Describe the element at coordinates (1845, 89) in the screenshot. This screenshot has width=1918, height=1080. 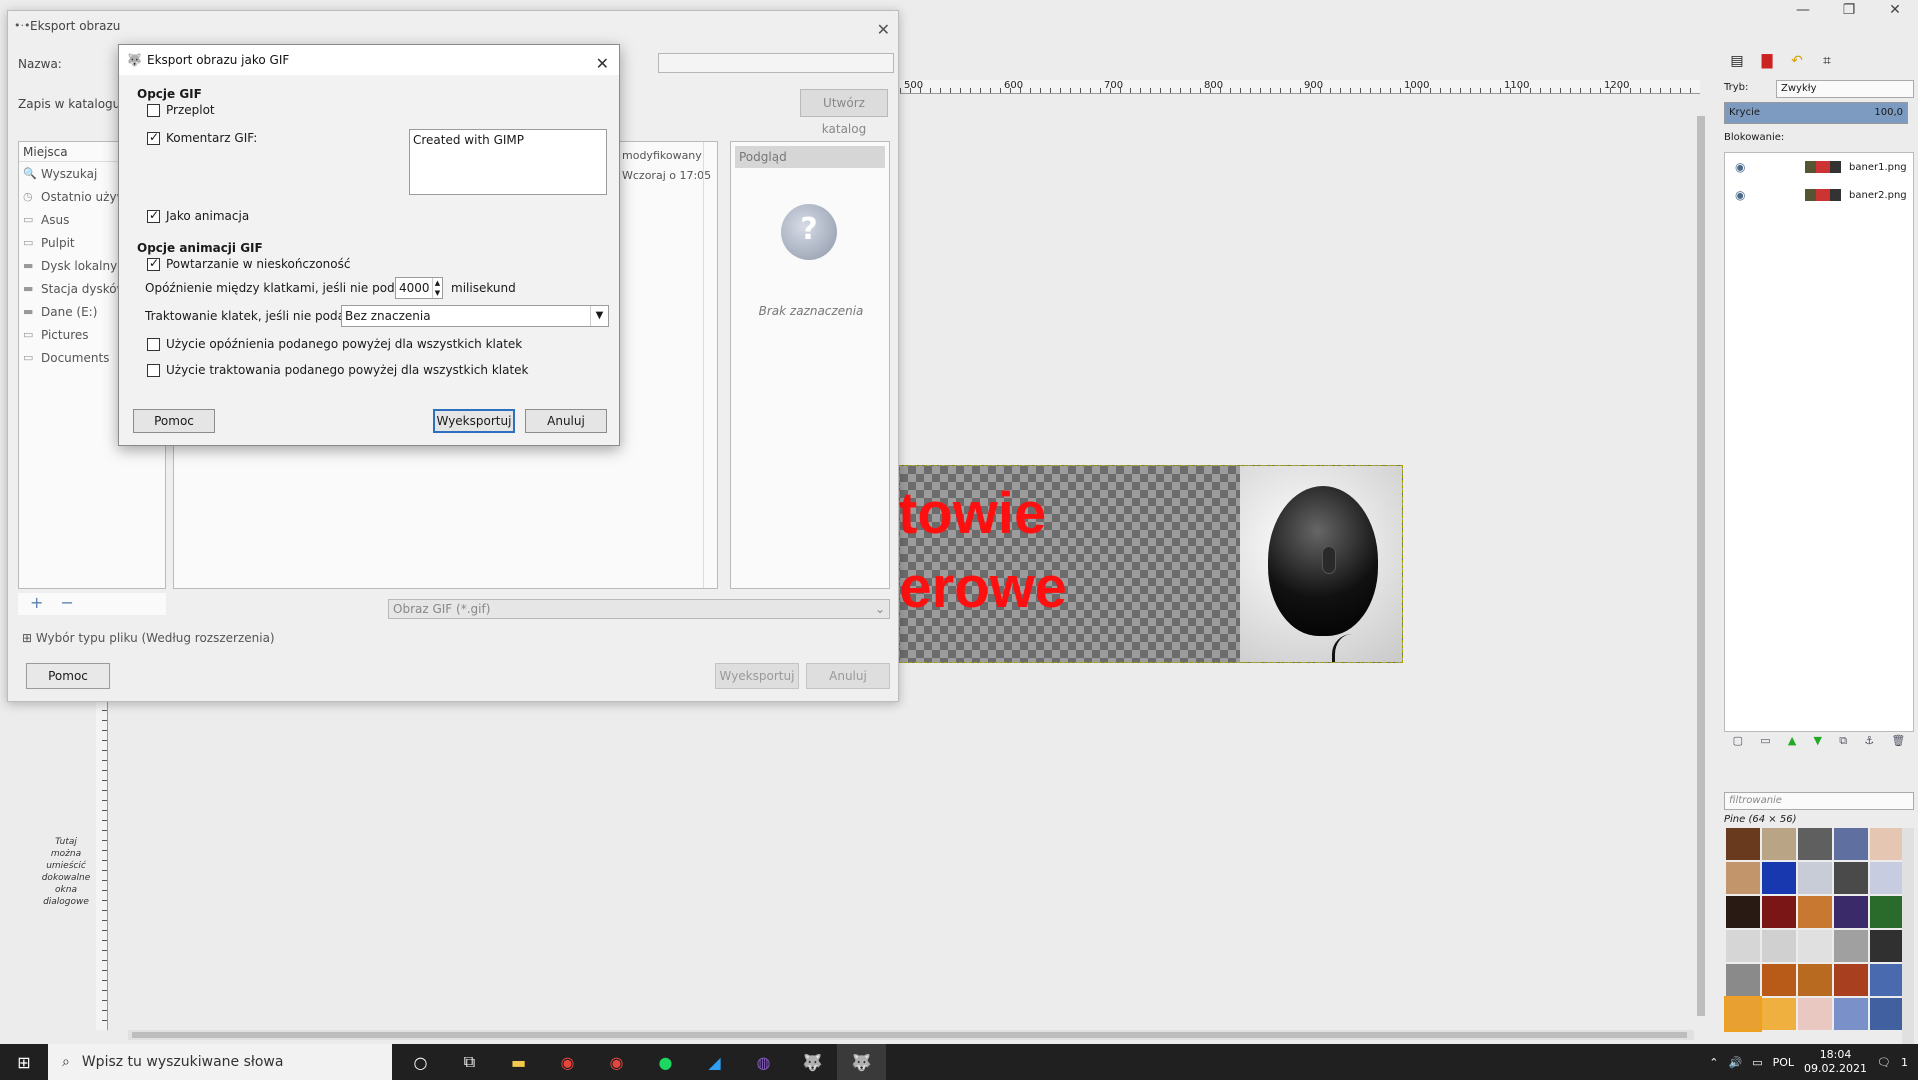
I see `mode-select: Zwykły` at that location.